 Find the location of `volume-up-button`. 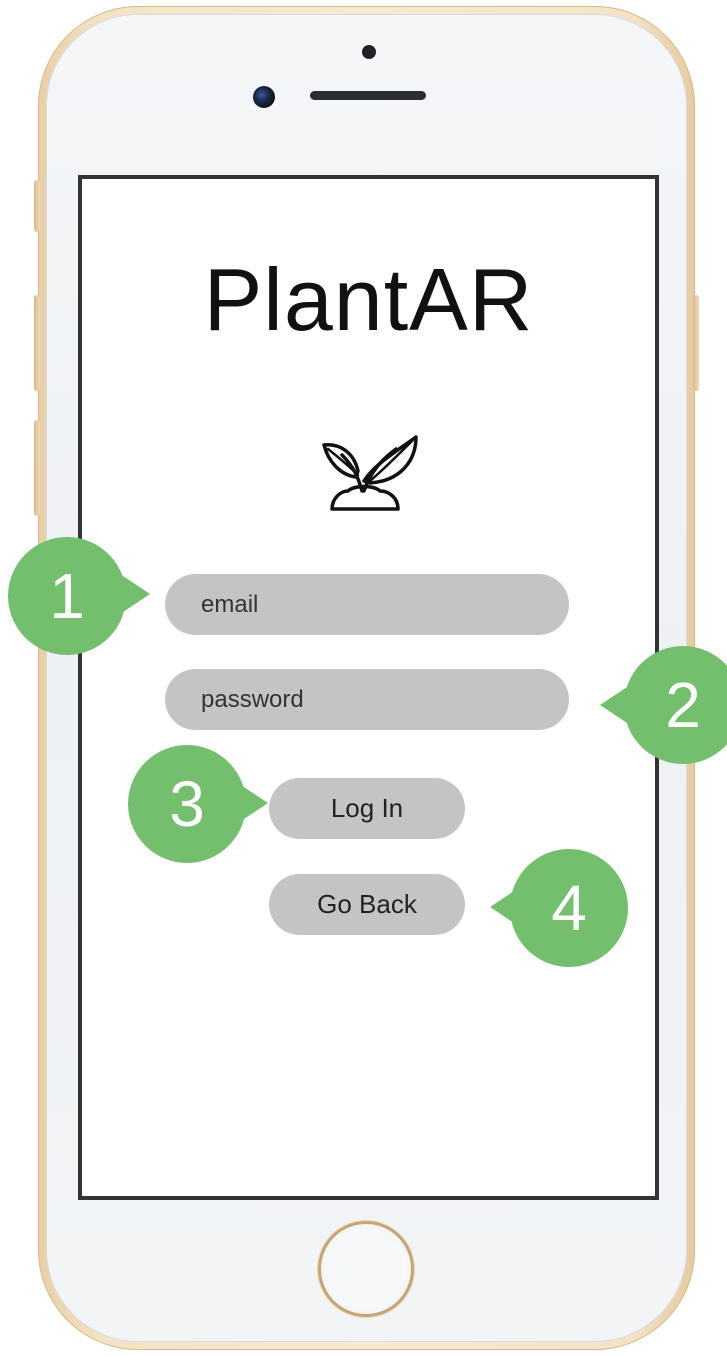

volume-up-button is located at coordinates (37, 343).